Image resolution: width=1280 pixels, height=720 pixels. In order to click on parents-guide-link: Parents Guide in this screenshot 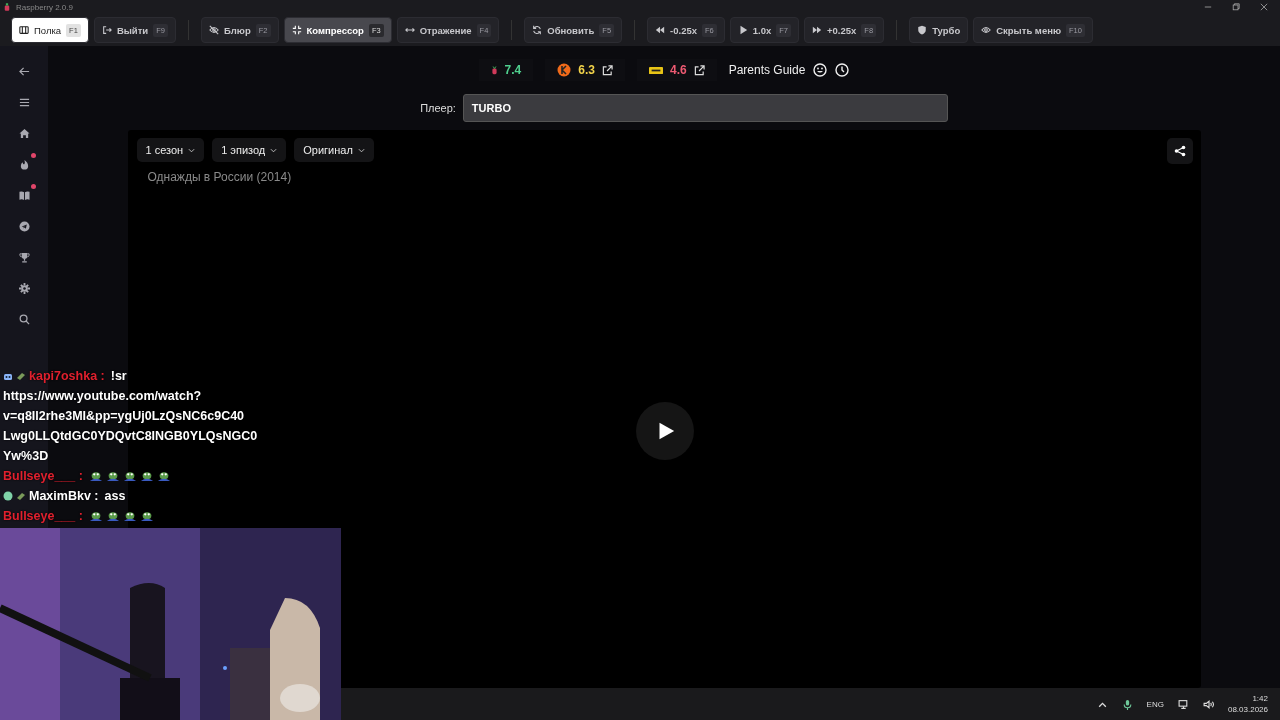, I will do `click(767, 70)`.